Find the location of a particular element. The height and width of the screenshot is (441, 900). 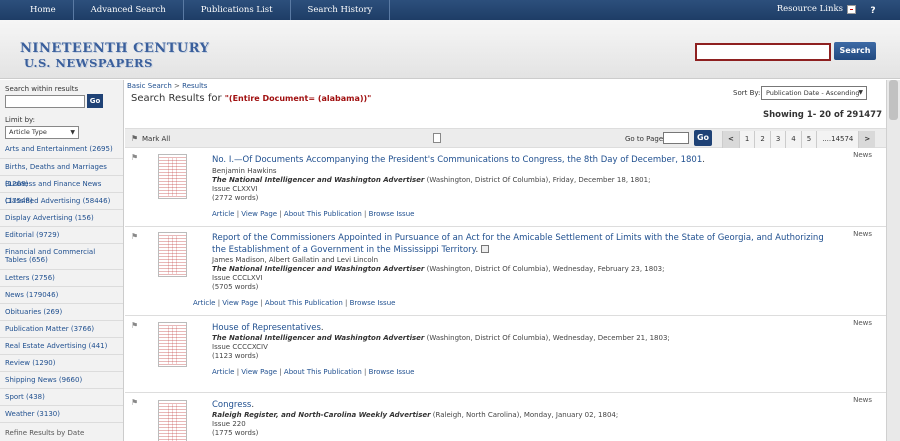

result-title: House of Representatives. is located at coordinates (524, 328).